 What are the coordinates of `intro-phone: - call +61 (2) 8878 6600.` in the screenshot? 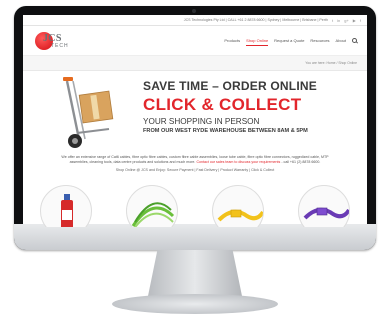 It's located at (300, 162).